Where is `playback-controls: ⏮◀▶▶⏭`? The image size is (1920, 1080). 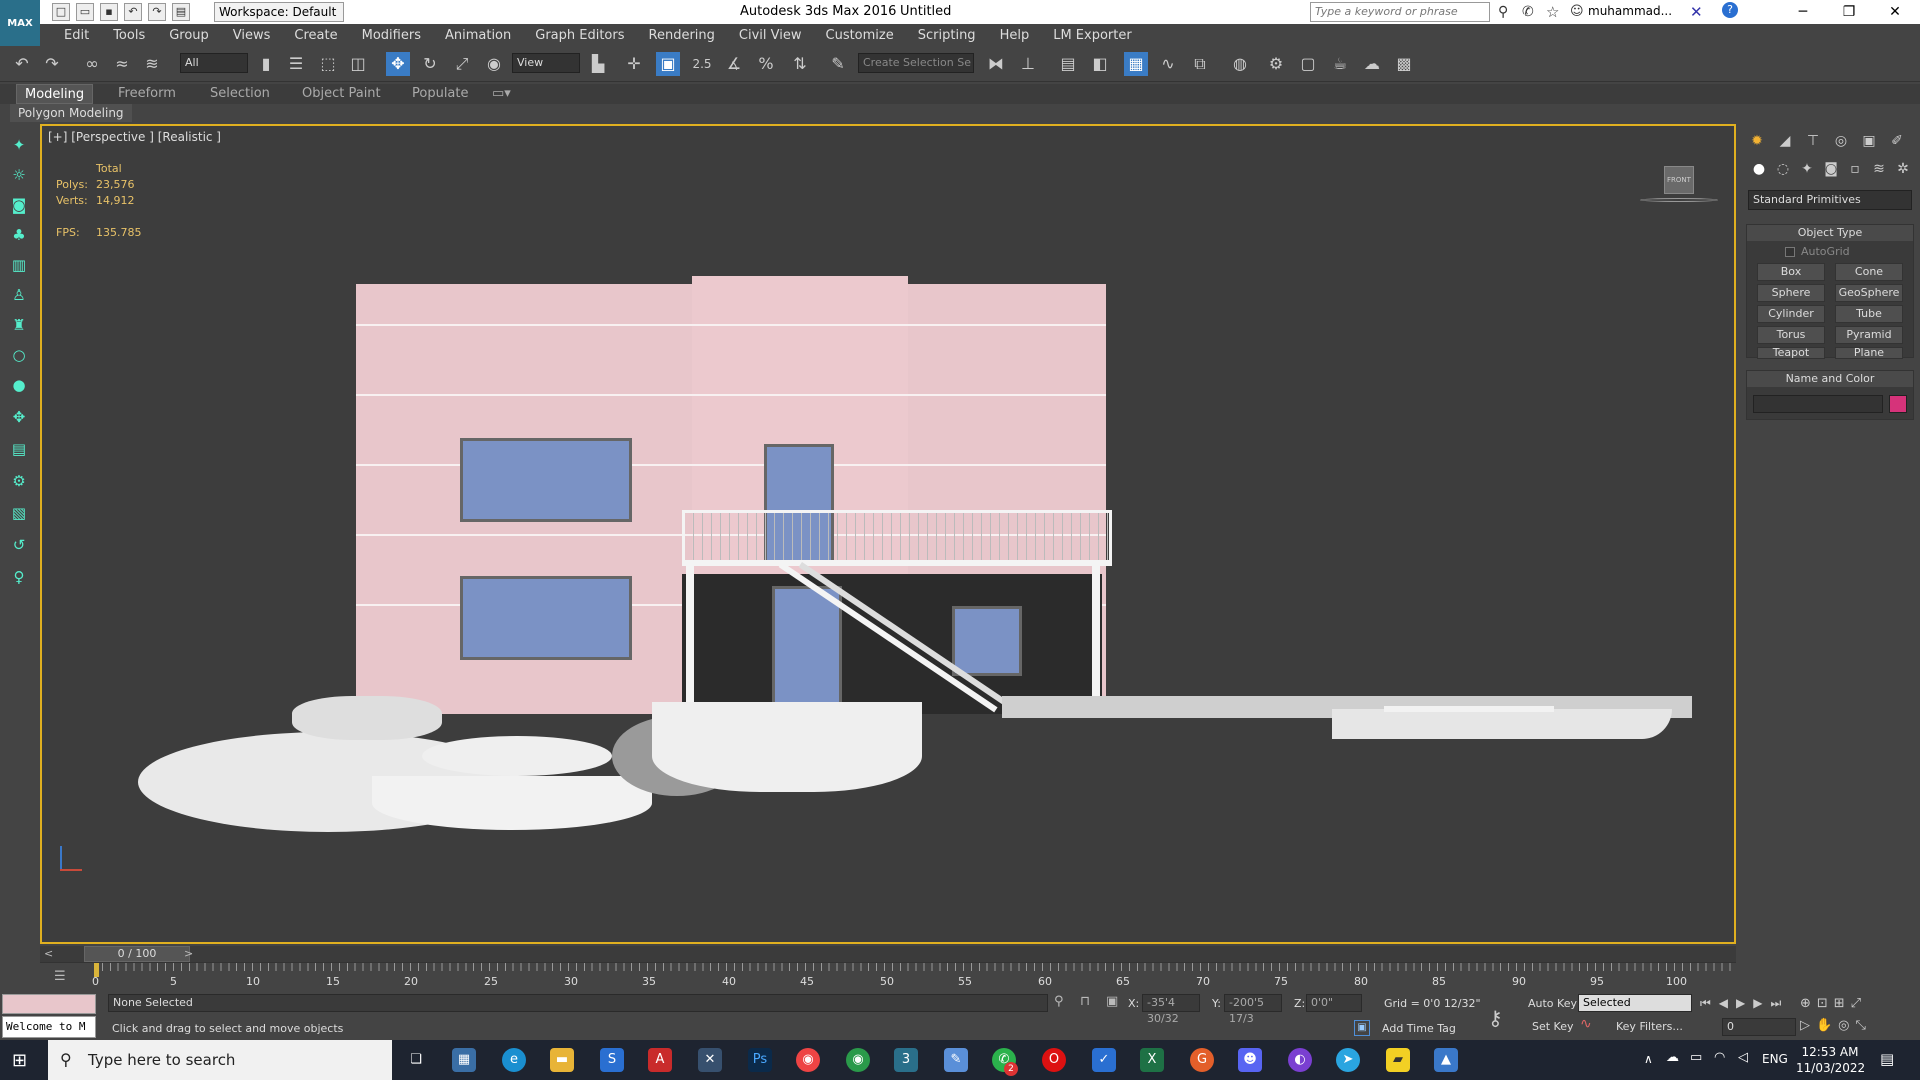
playback-controls: ⏮◀▶▶⏭ is located at coordinates (1744, 1003).